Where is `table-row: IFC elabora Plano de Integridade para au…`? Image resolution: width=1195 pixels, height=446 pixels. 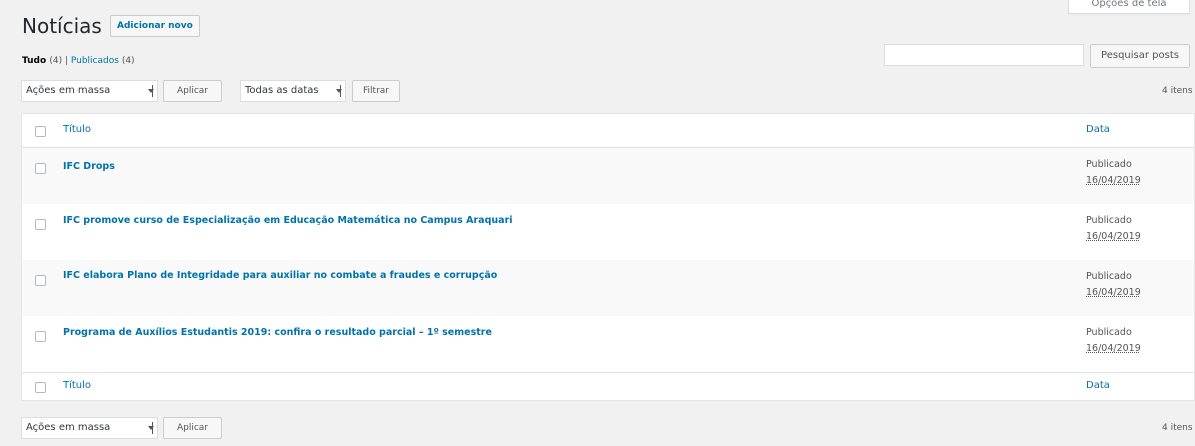
table-row: IFC elabora Plano de Integridade para au… is located at coordinates (608, 288).